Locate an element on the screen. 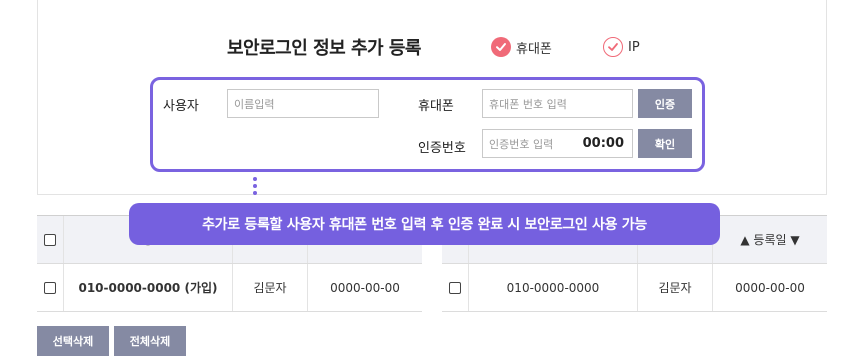 This screenshot has width=864, height=356. row-phone: 010-0000-0000 (가입) is located at coordinates (148, 287).